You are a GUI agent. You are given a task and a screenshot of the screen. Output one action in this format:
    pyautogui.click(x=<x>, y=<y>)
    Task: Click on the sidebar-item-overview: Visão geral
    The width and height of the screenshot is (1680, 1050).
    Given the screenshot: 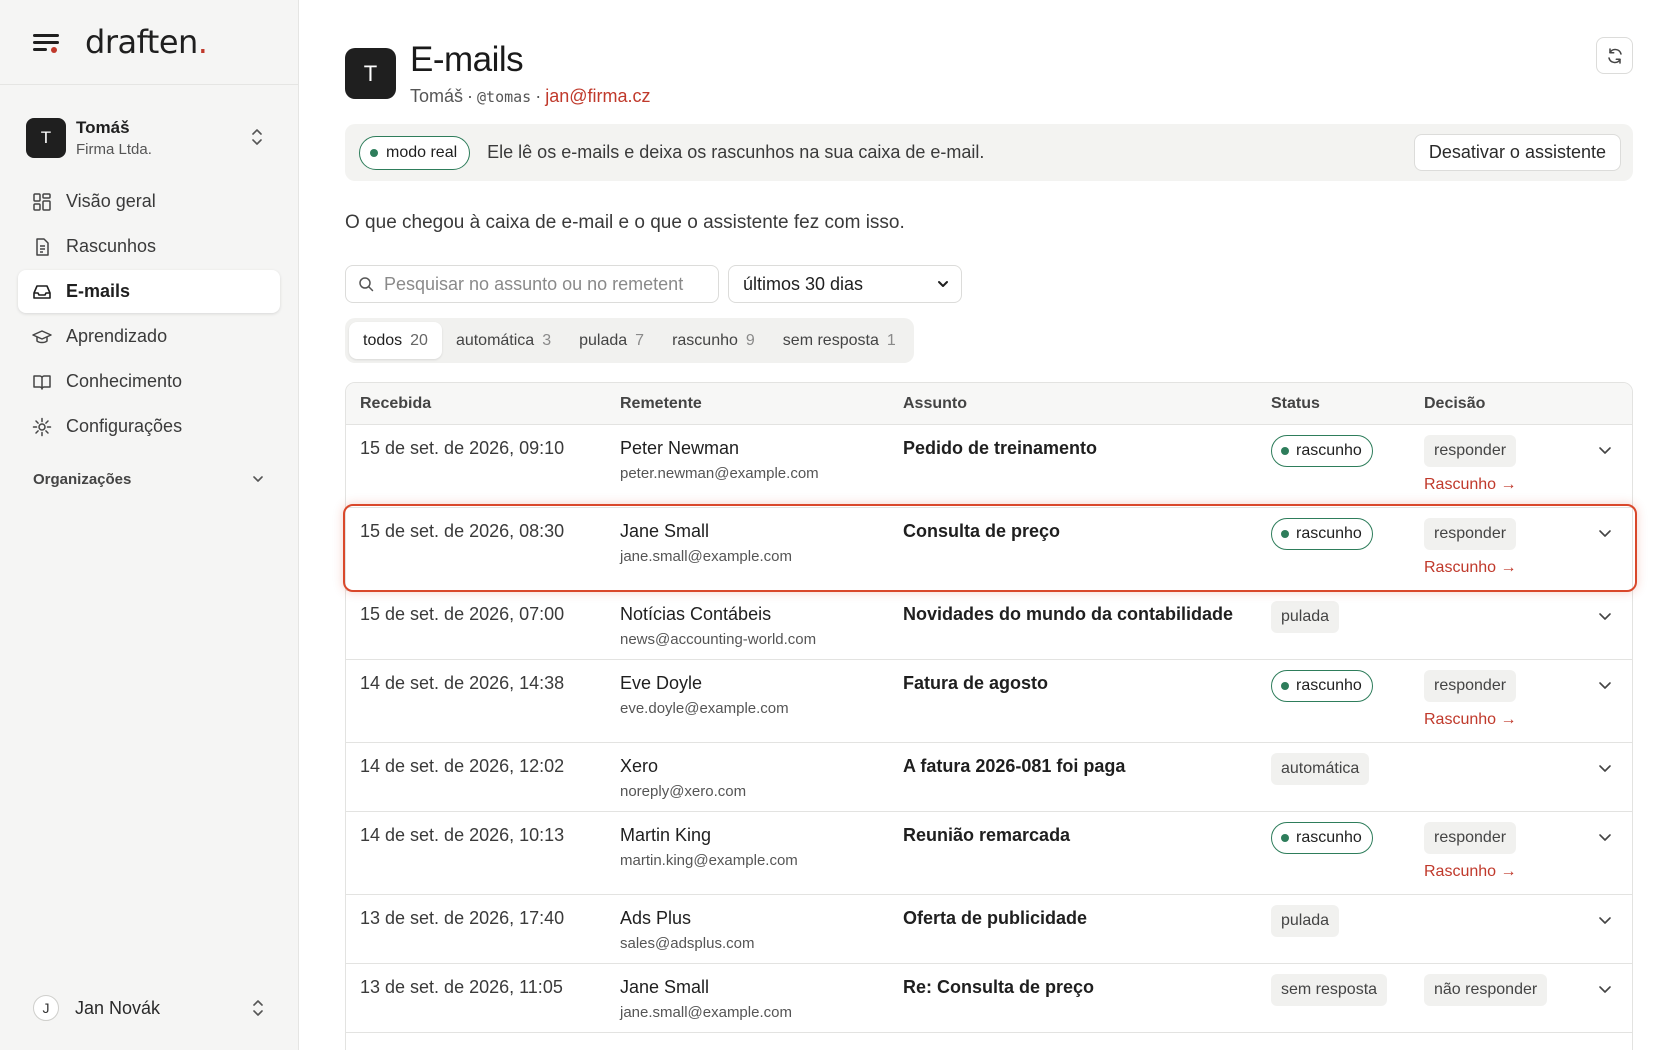 What is the action you would take?
    pyautogui.click(x=149, y=201)
    